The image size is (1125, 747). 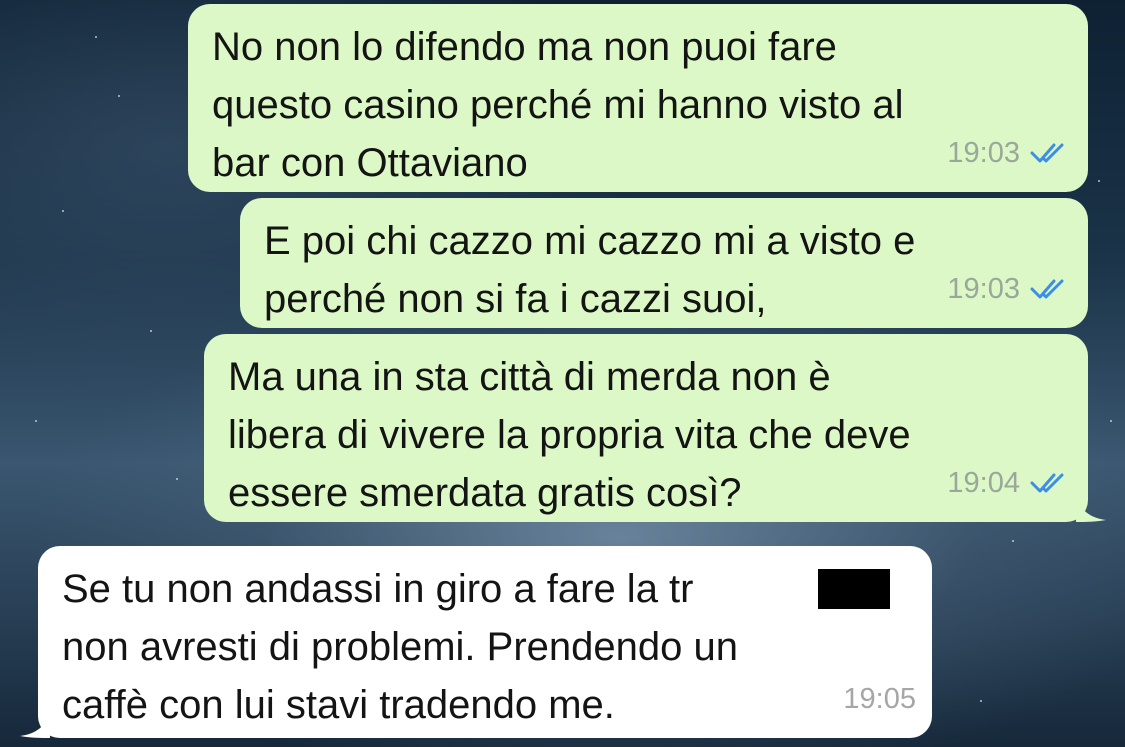 I want to click on message-time: 19:05, so click(x=879, y=699).